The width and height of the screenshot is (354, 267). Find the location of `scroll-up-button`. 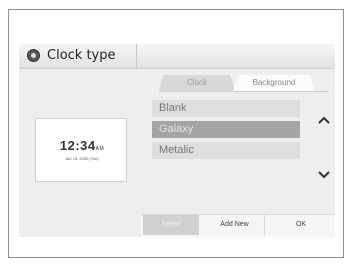

scroll-up-button is located at coordinates (324, 120).